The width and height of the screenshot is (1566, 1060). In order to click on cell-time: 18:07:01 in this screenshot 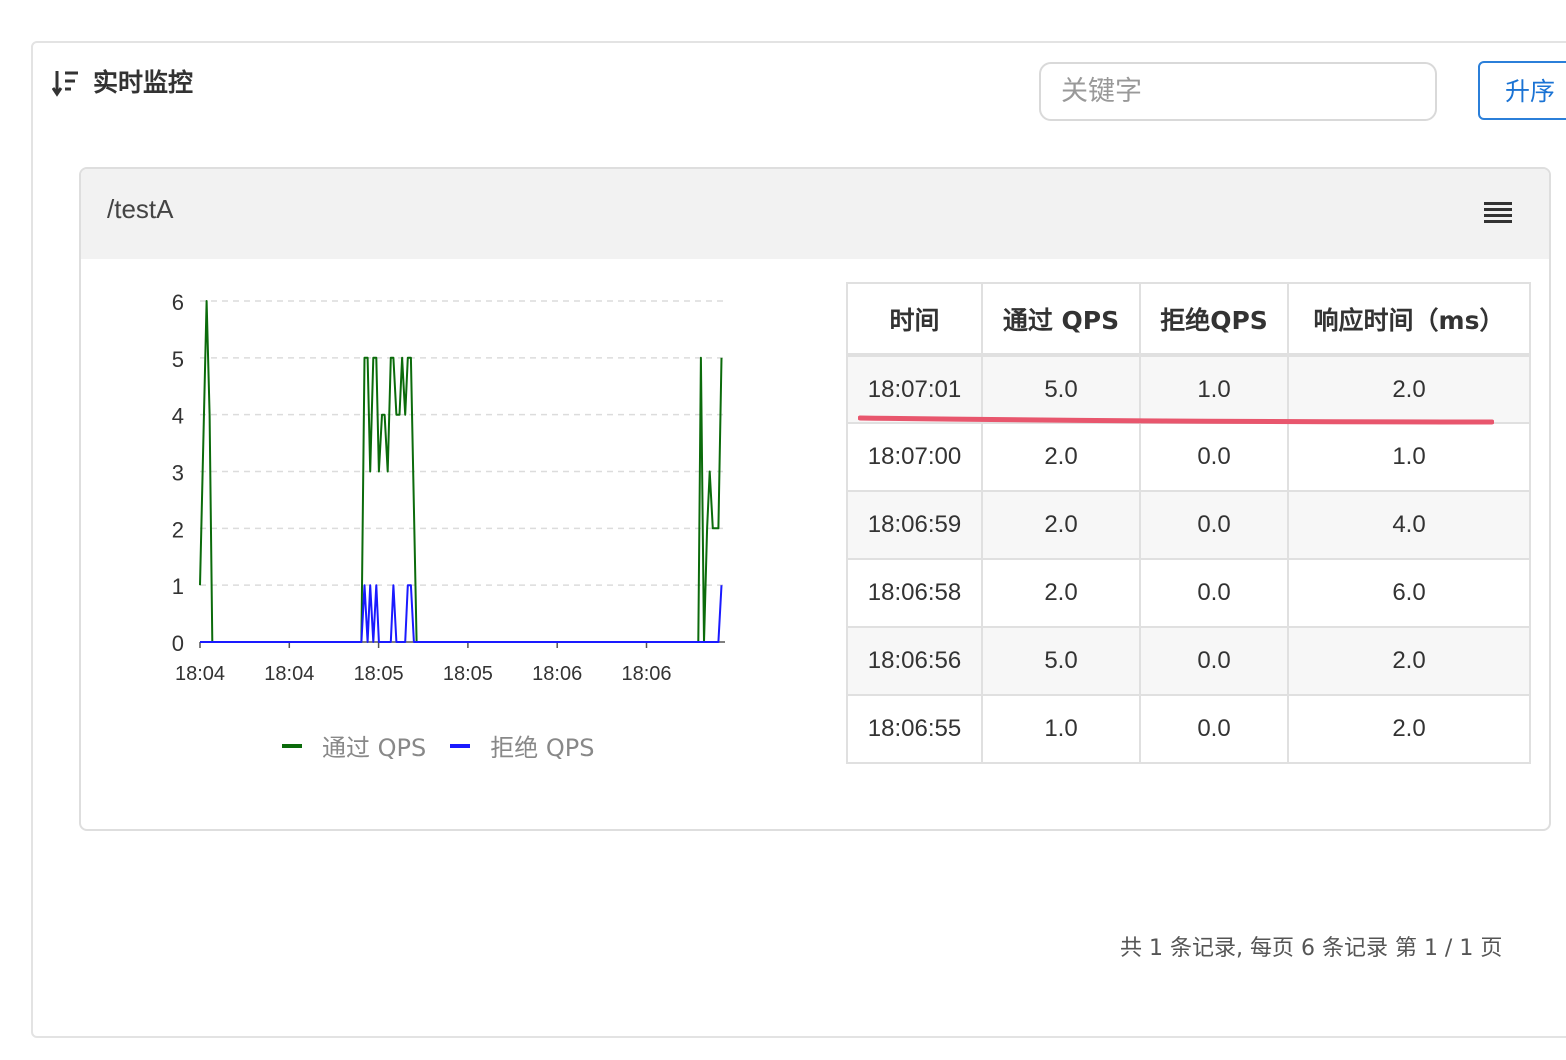, I will do `click(914, 389)`.